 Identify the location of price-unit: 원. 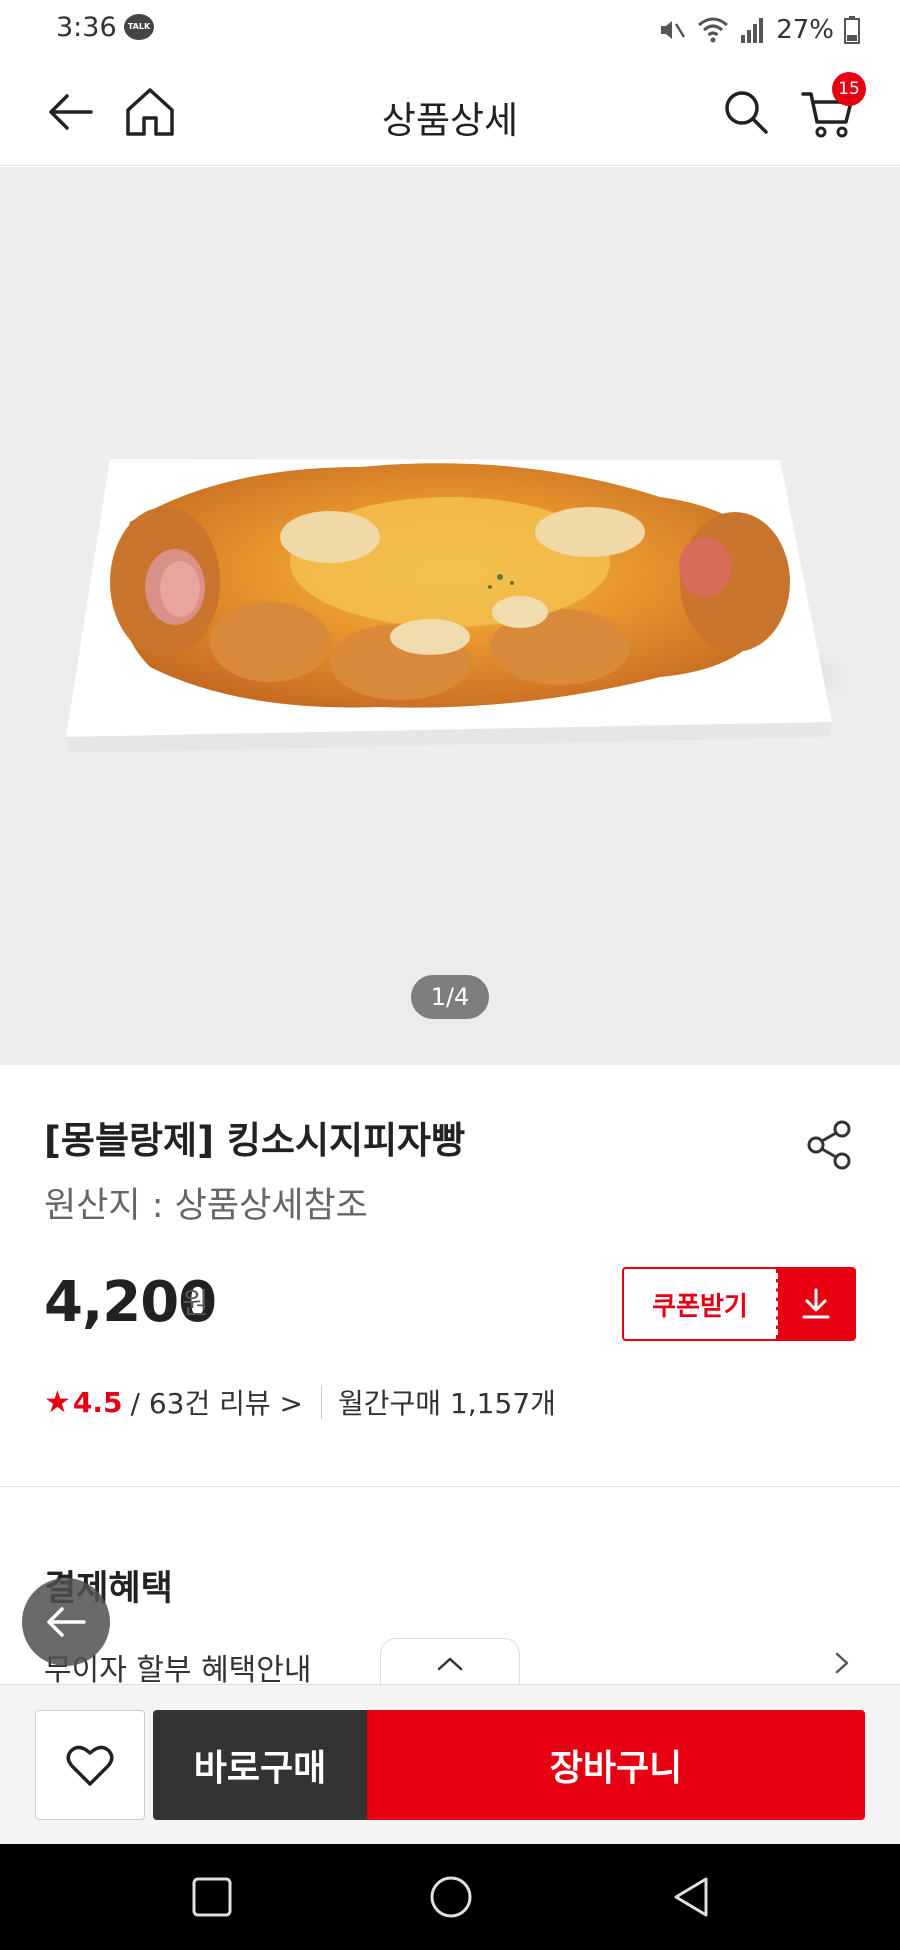
(195, 1303).